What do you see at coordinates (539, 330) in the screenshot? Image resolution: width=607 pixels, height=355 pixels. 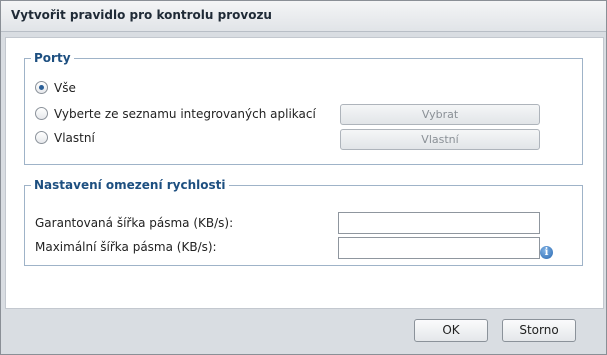 I see `cancel-button: Storno` at bounding box center [539, 330].